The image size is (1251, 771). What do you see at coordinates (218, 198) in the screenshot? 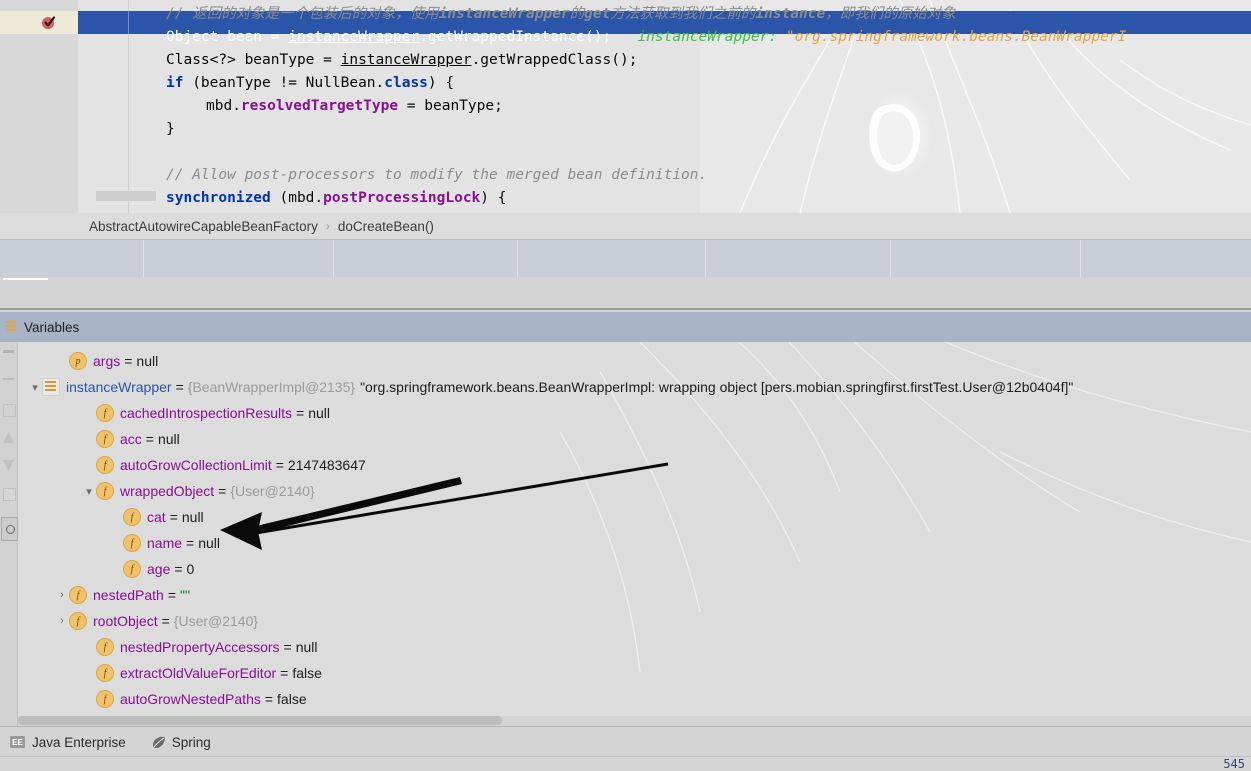
I see `code-token: synchronized` at bounding box center [218, 198].